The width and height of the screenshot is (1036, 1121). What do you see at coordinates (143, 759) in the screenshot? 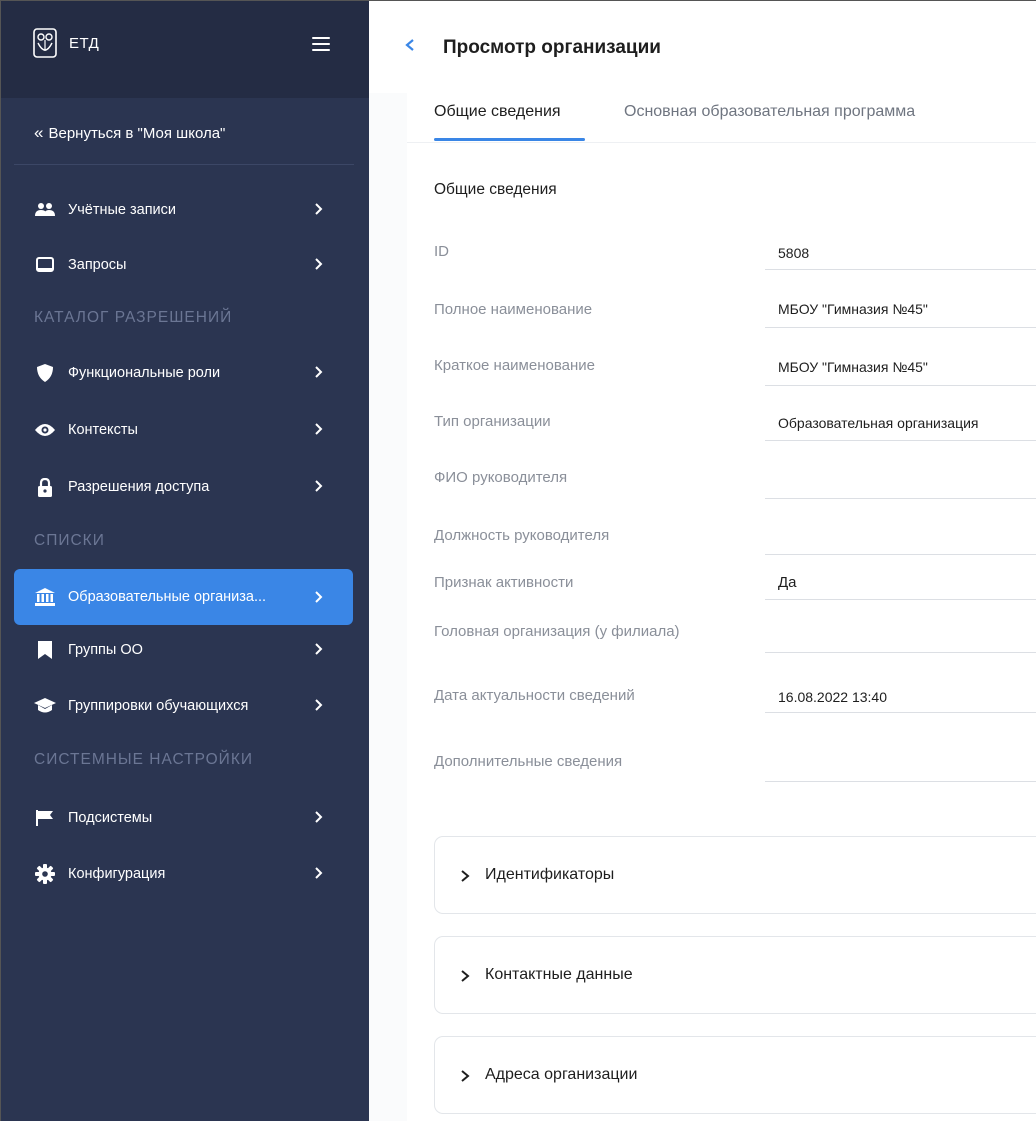
I see `section-header-system-settings: СИСТЕМНЫЕ НАСТРОЙКИ` at bounding box center [143, 759].